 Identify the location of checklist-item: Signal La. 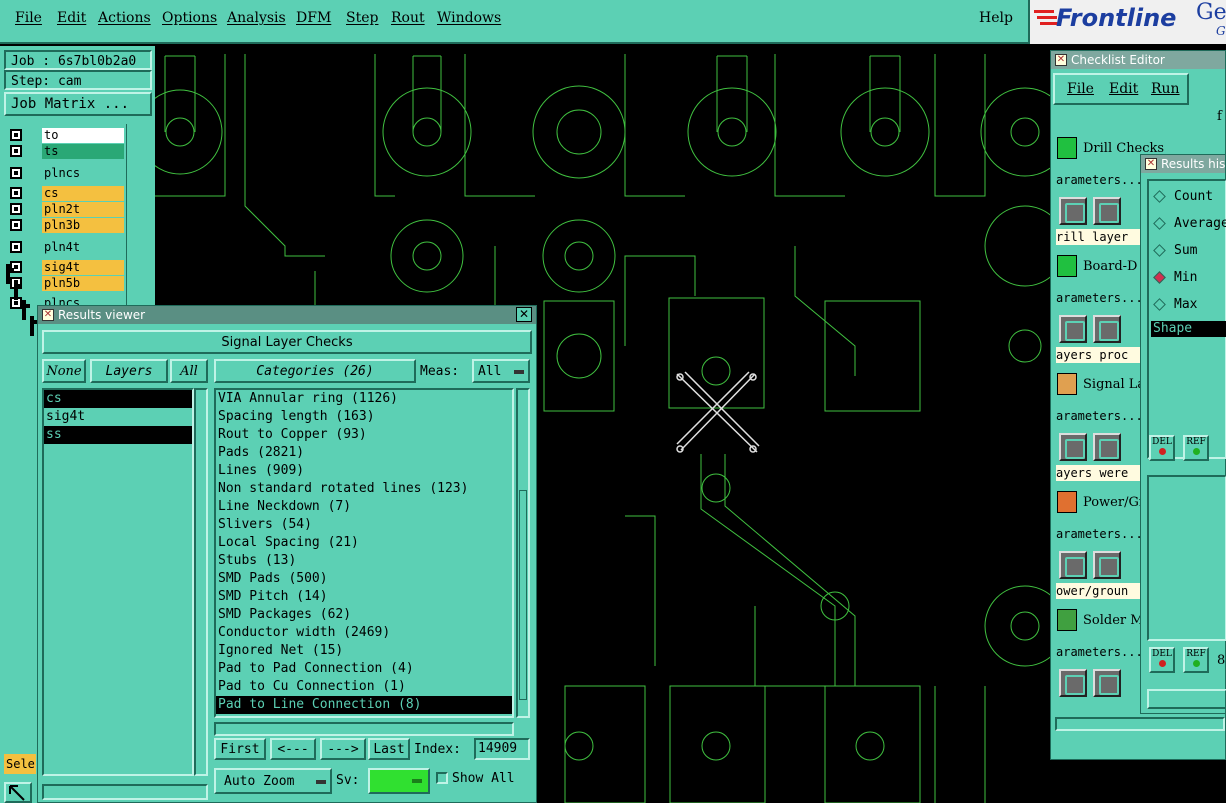
(1101, 384).